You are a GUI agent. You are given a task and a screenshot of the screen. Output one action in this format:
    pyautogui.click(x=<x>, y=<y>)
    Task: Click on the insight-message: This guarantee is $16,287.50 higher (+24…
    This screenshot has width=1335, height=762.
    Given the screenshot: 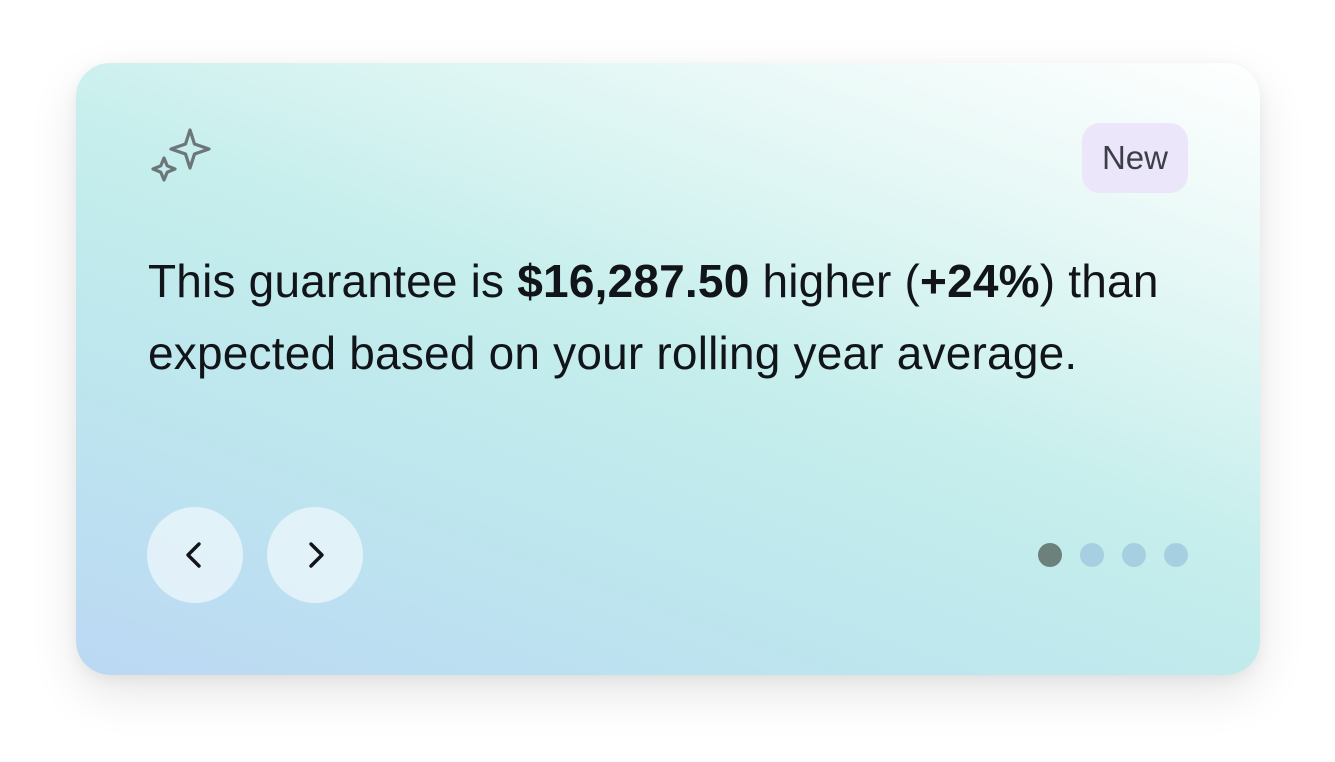 What is the action you would take?
    pyautogui.click(x=663, y=317)
    